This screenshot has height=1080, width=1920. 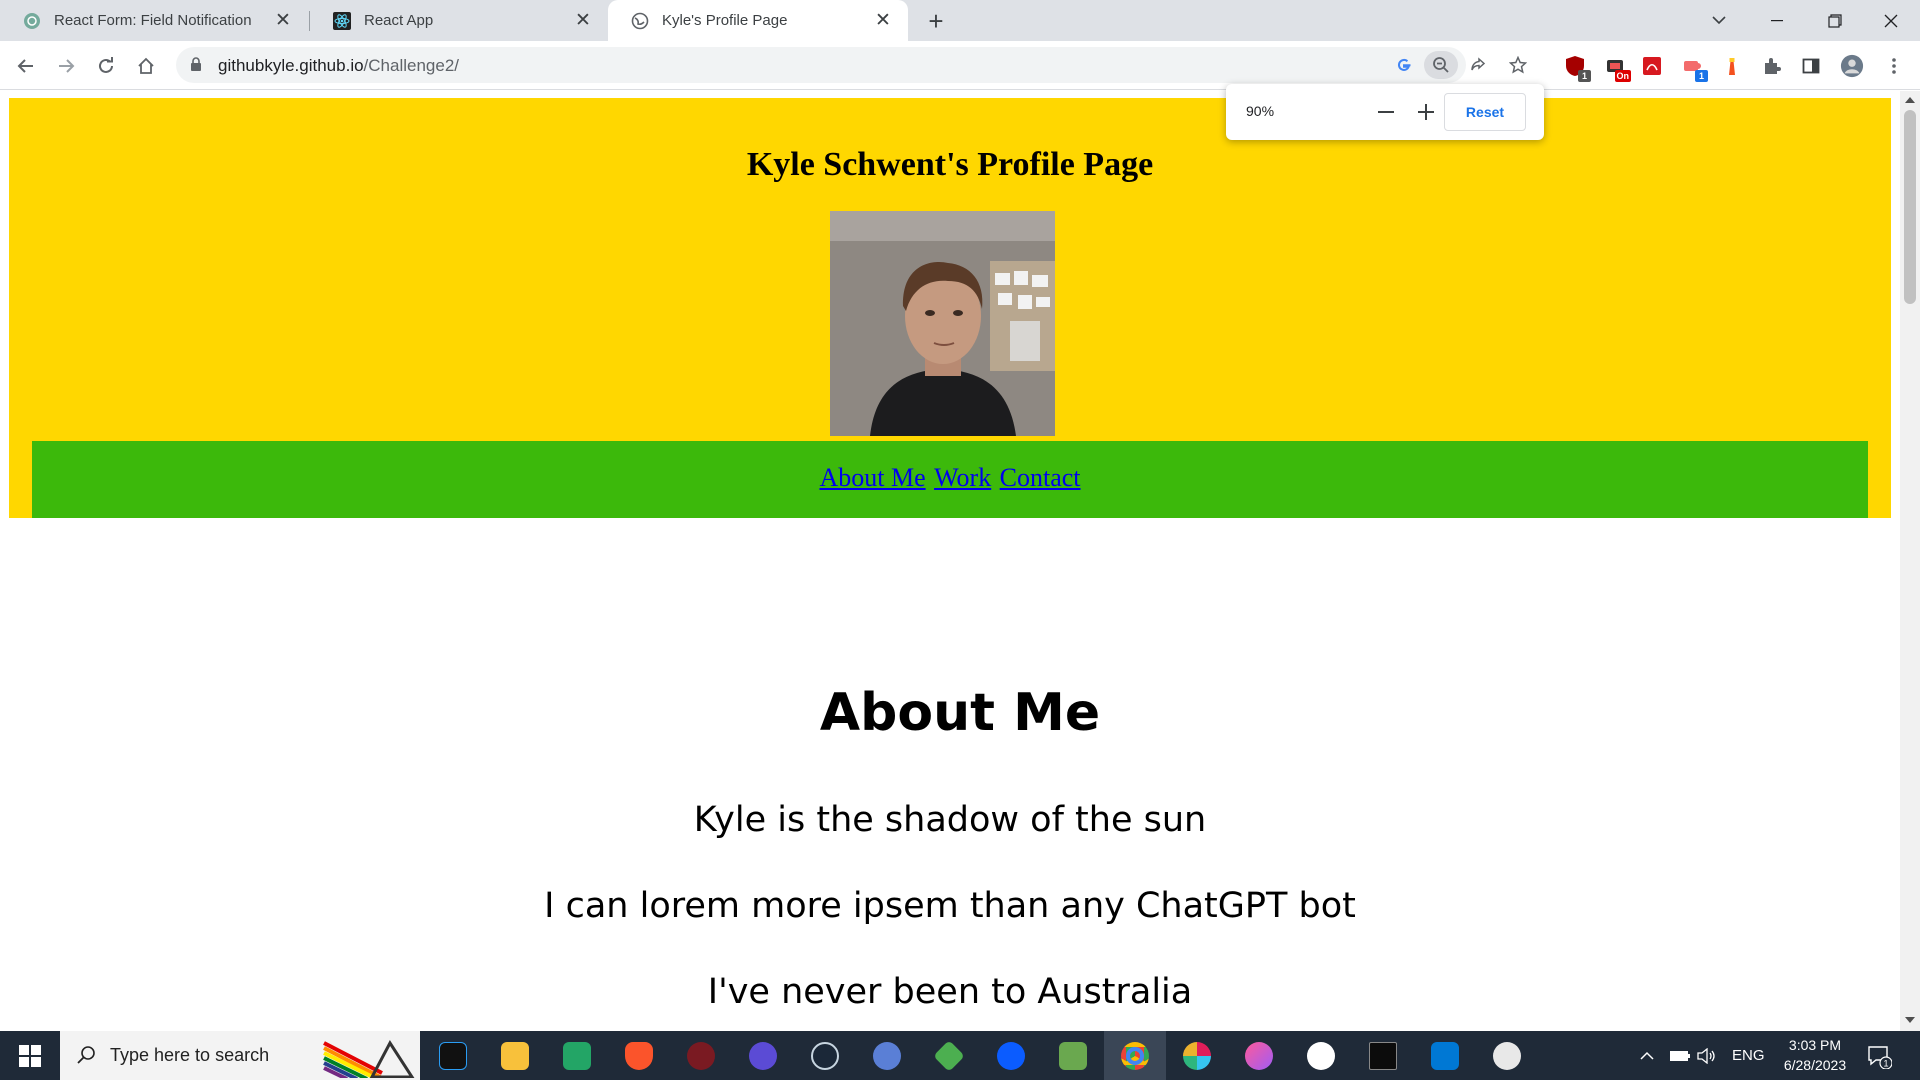 What do you see at coordinates (1891, 20) in the screenshot?
I see `close-window-button` at bounding box center [1891, 20].